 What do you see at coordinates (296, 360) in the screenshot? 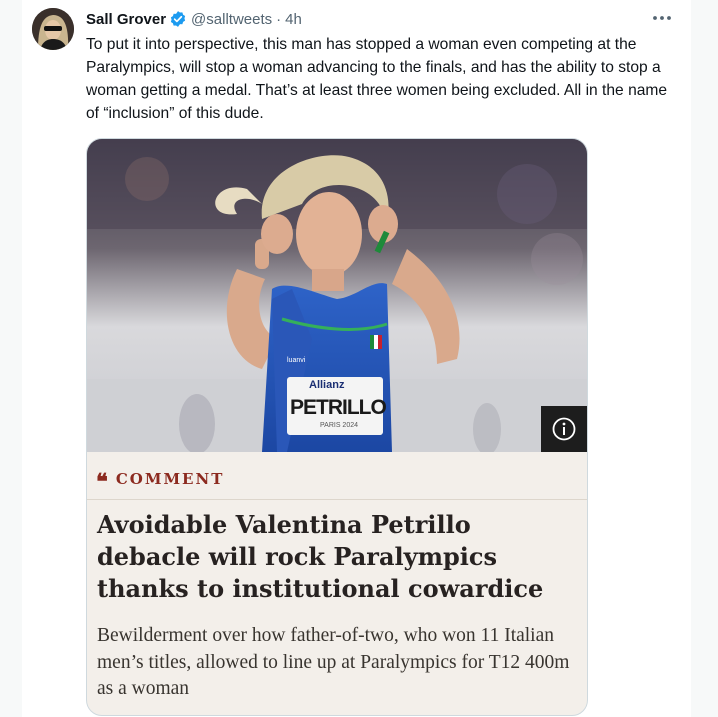
I see `kit-brand: luanvi` at bounding box center [296, 360].